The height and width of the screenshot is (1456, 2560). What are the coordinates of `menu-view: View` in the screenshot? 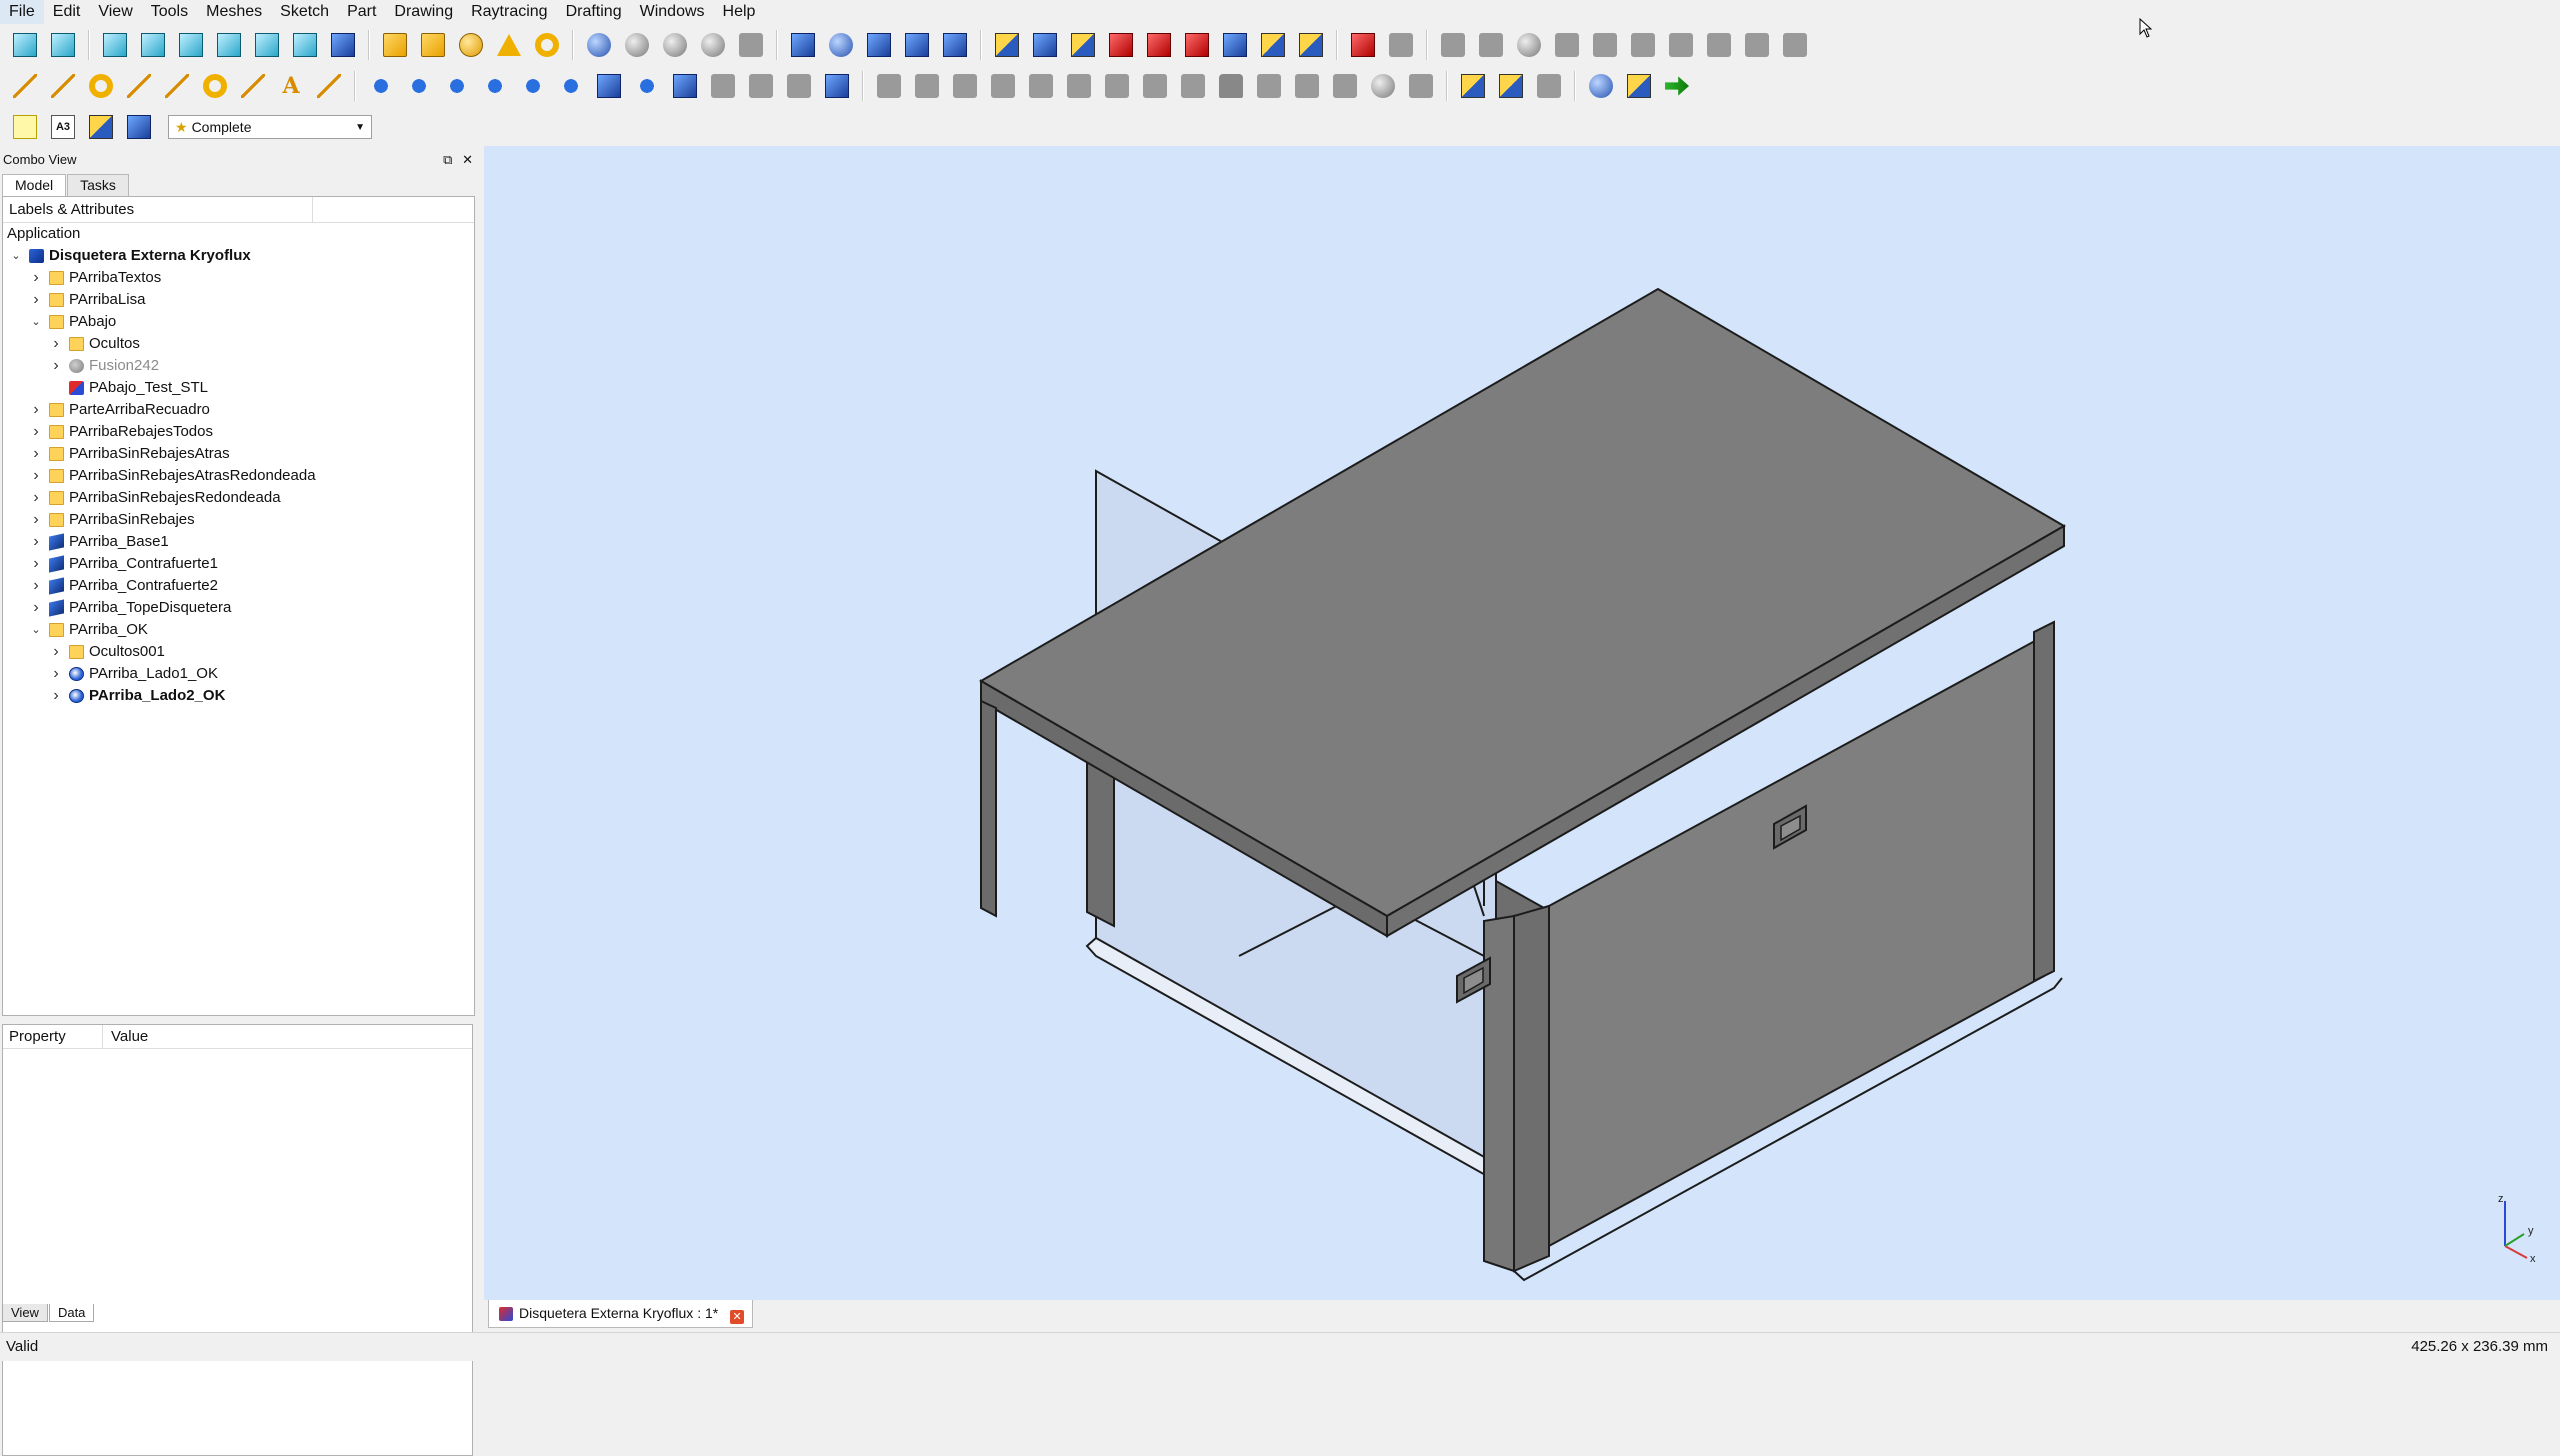 It's located at (115, 12).